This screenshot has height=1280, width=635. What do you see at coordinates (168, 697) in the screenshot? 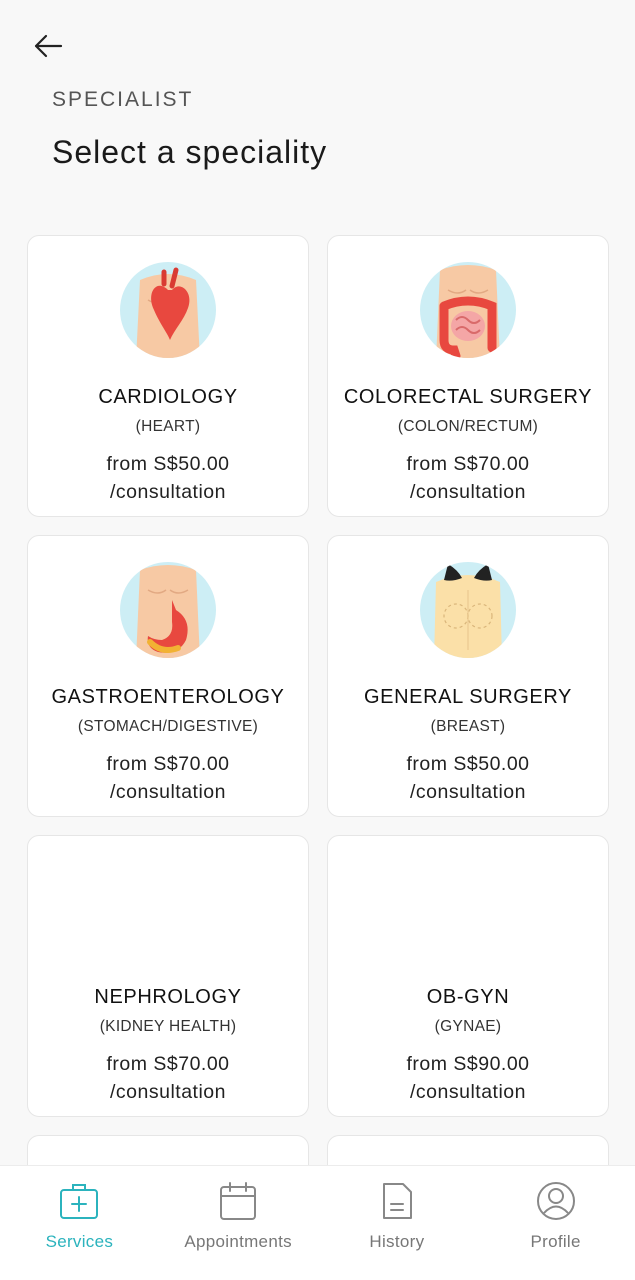
I see `speciality-name: GASTROENTEROLOGY` at bounding box center [168, 697].